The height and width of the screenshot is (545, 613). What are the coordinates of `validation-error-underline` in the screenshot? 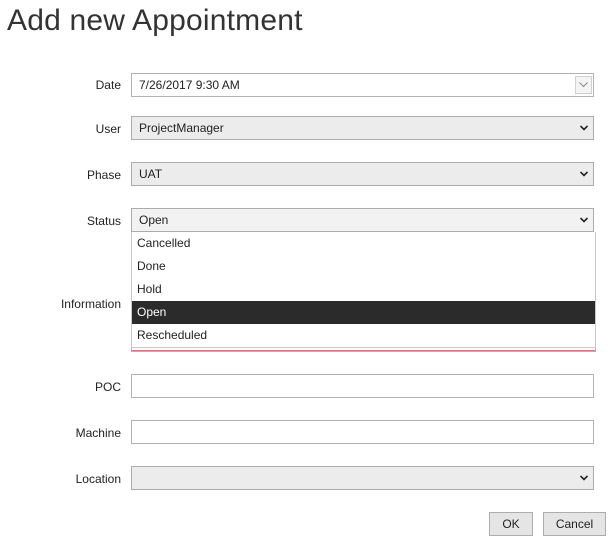 It's located at (363, 350).